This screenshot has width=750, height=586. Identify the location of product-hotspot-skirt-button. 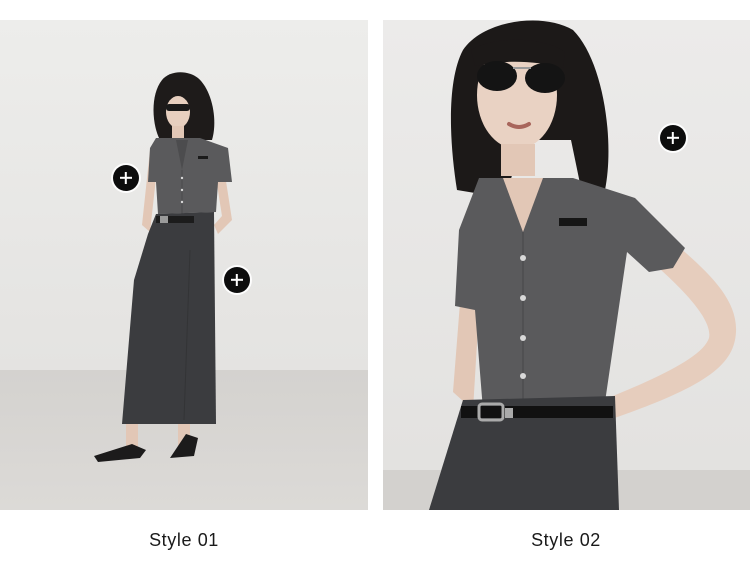
(237, 280).